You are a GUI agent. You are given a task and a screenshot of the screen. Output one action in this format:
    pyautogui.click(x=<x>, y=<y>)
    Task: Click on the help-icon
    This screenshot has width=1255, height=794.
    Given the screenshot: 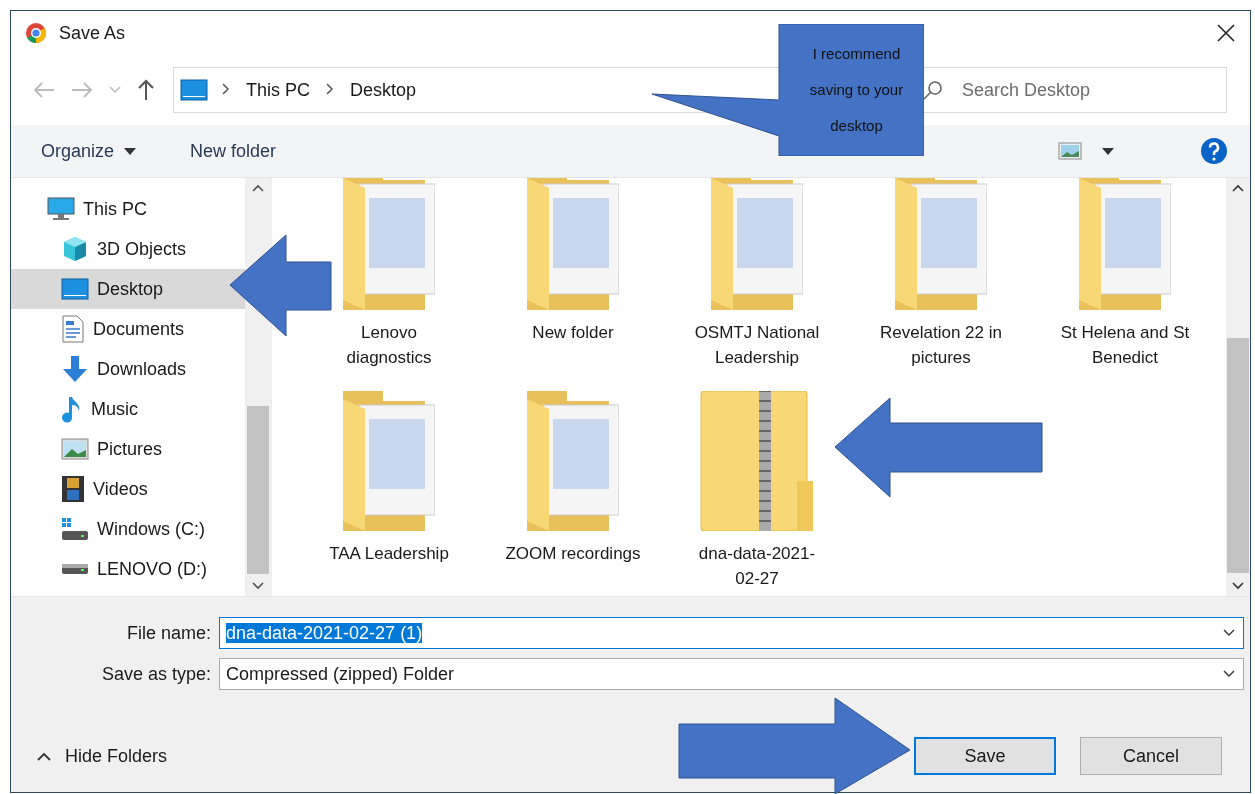 What is the action you would take?
    pyautogui.click(x=1214, y=151)
    